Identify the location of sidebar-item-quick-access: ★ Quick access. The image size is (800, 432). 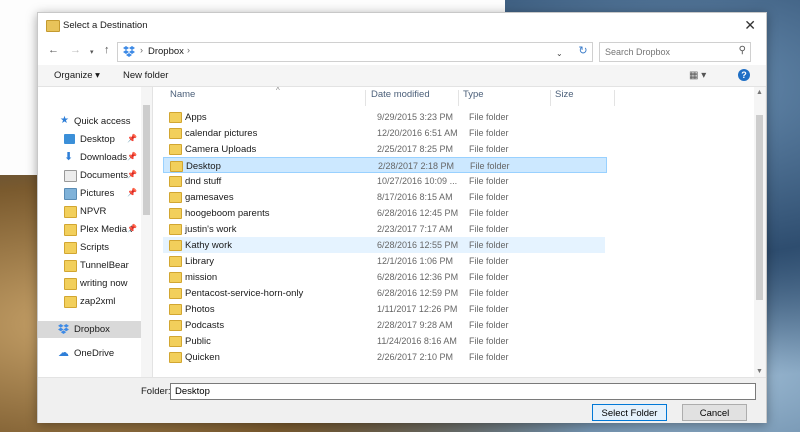
(89, 121).